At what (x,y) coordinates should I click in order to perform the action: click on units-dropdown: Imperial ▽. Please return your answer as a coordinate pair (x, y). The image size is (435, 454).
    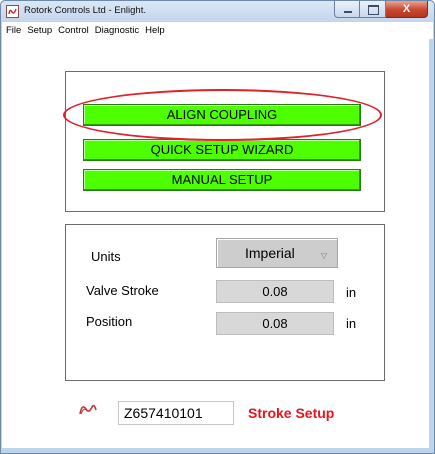
    Looking at the image, I should click on (277, 253).